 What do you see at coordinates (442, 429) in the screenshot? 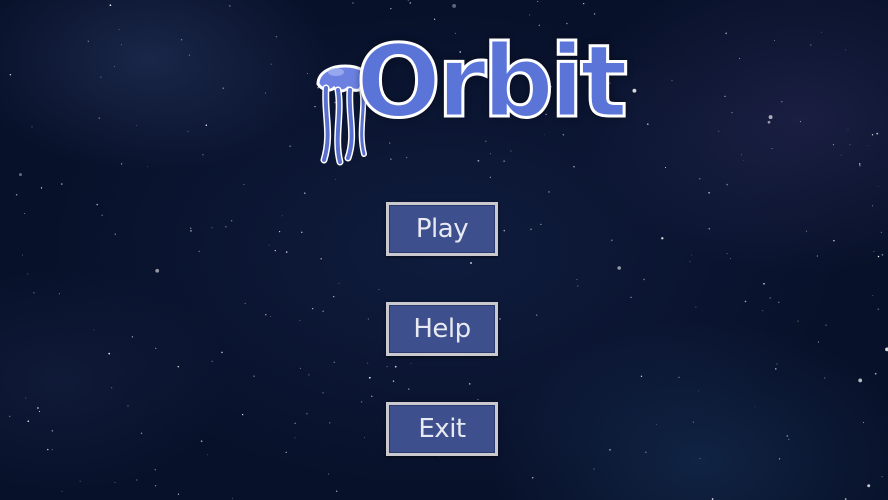
I see `exit-button: Exit` at bounding box center [442, 429].